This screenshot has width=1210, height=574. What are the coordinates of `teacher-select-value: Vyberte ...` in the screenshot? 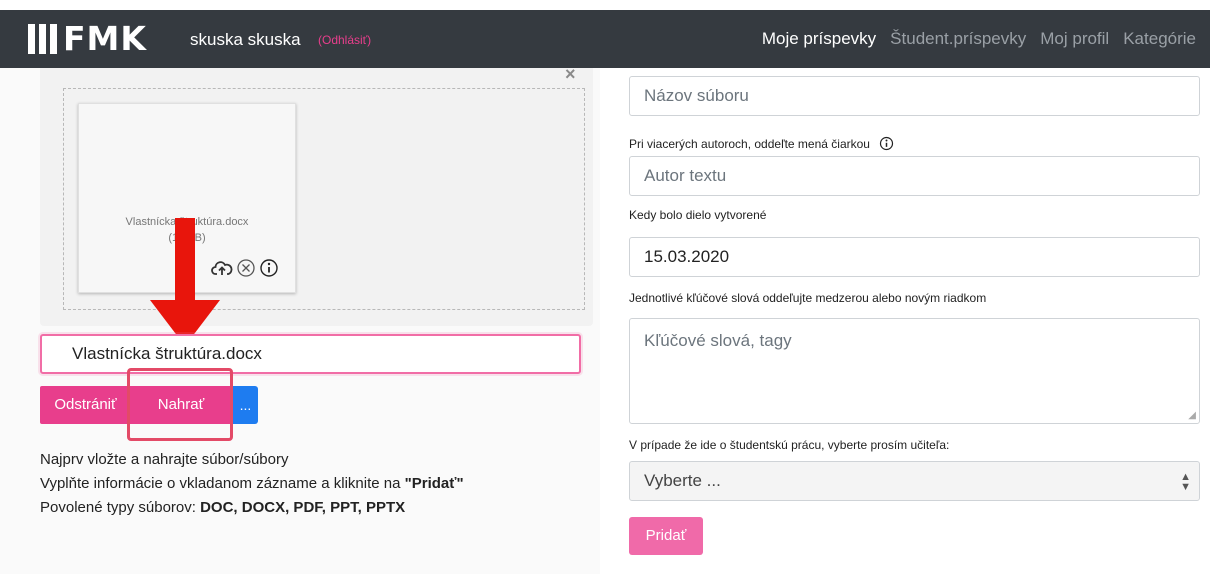 It's located at (682, 480).